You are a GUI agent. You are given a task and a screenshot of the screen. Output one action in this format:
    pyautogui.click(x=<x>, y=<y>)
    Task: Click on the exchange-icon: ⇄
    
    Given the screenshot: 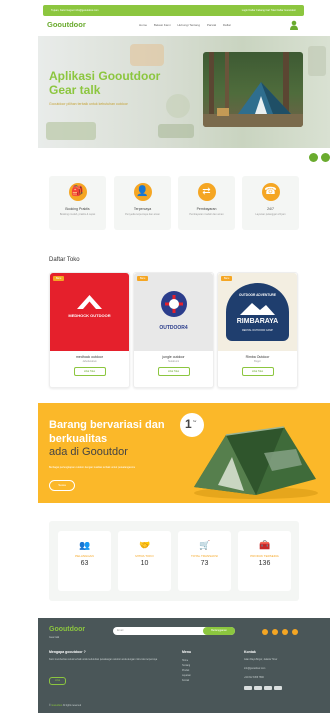 What is the action you would take?
    pyautogui.click(x=206, y=192)
    